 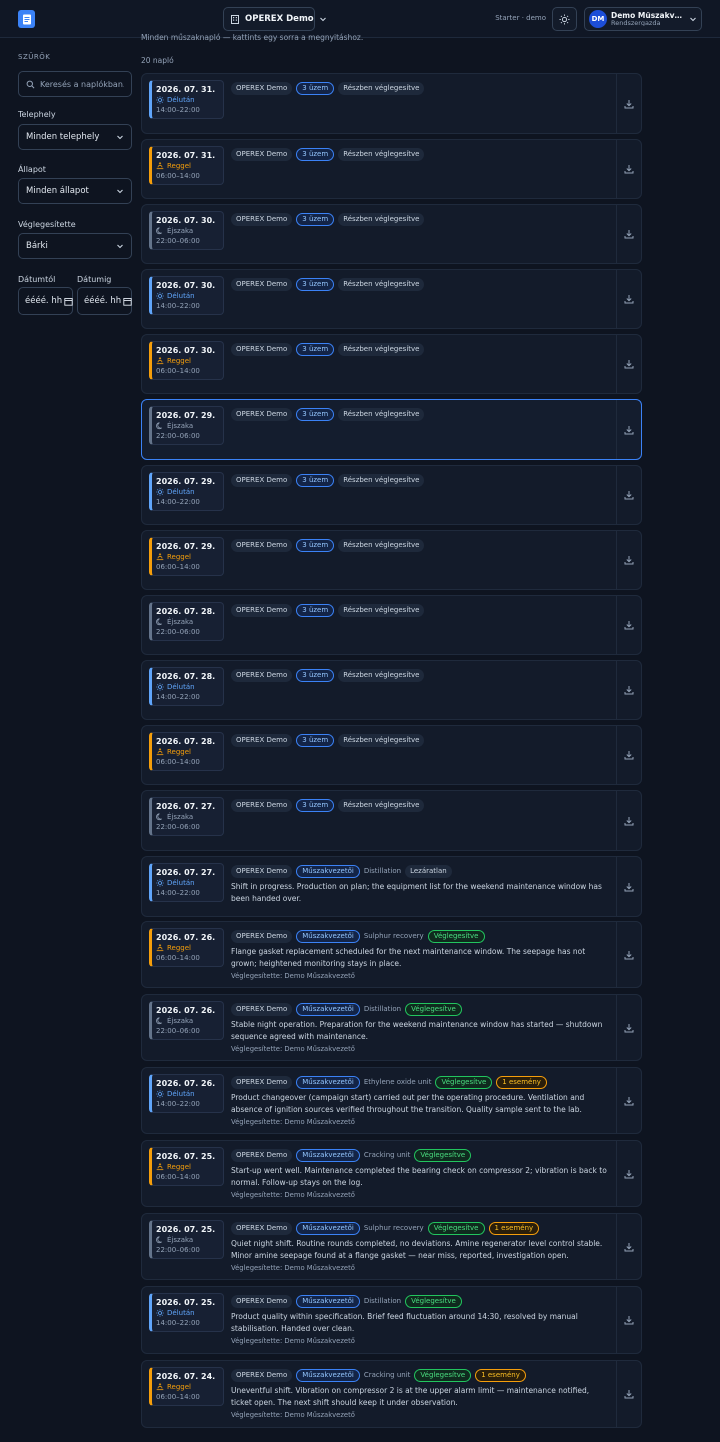 I want to click on user-role: Rendszergazda, so click(x=636, y=22).